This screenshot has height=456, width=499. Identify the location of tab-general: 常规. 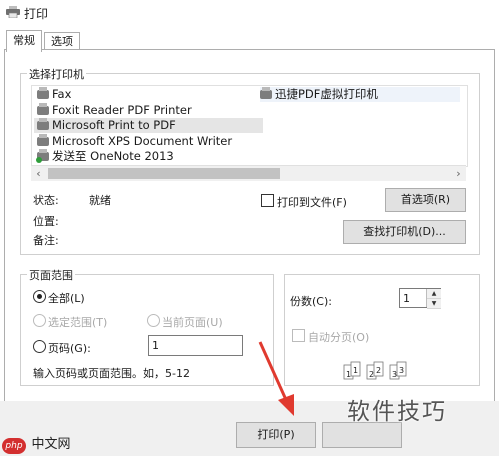
(24, 41).